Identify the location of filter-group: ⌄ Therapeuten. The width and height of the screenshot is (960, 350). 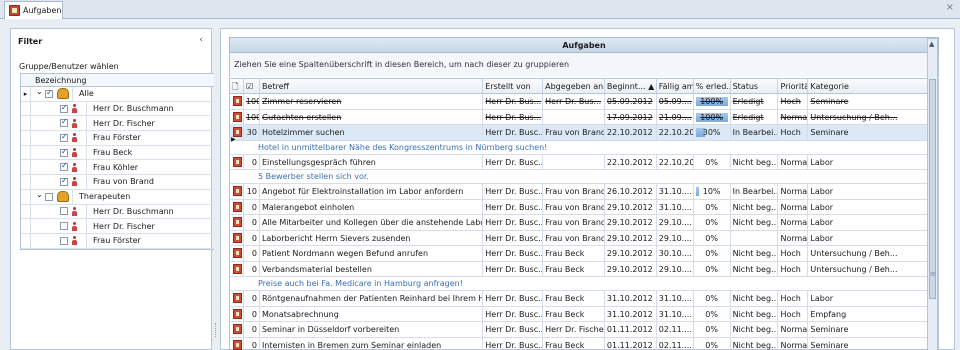
(117, 197).